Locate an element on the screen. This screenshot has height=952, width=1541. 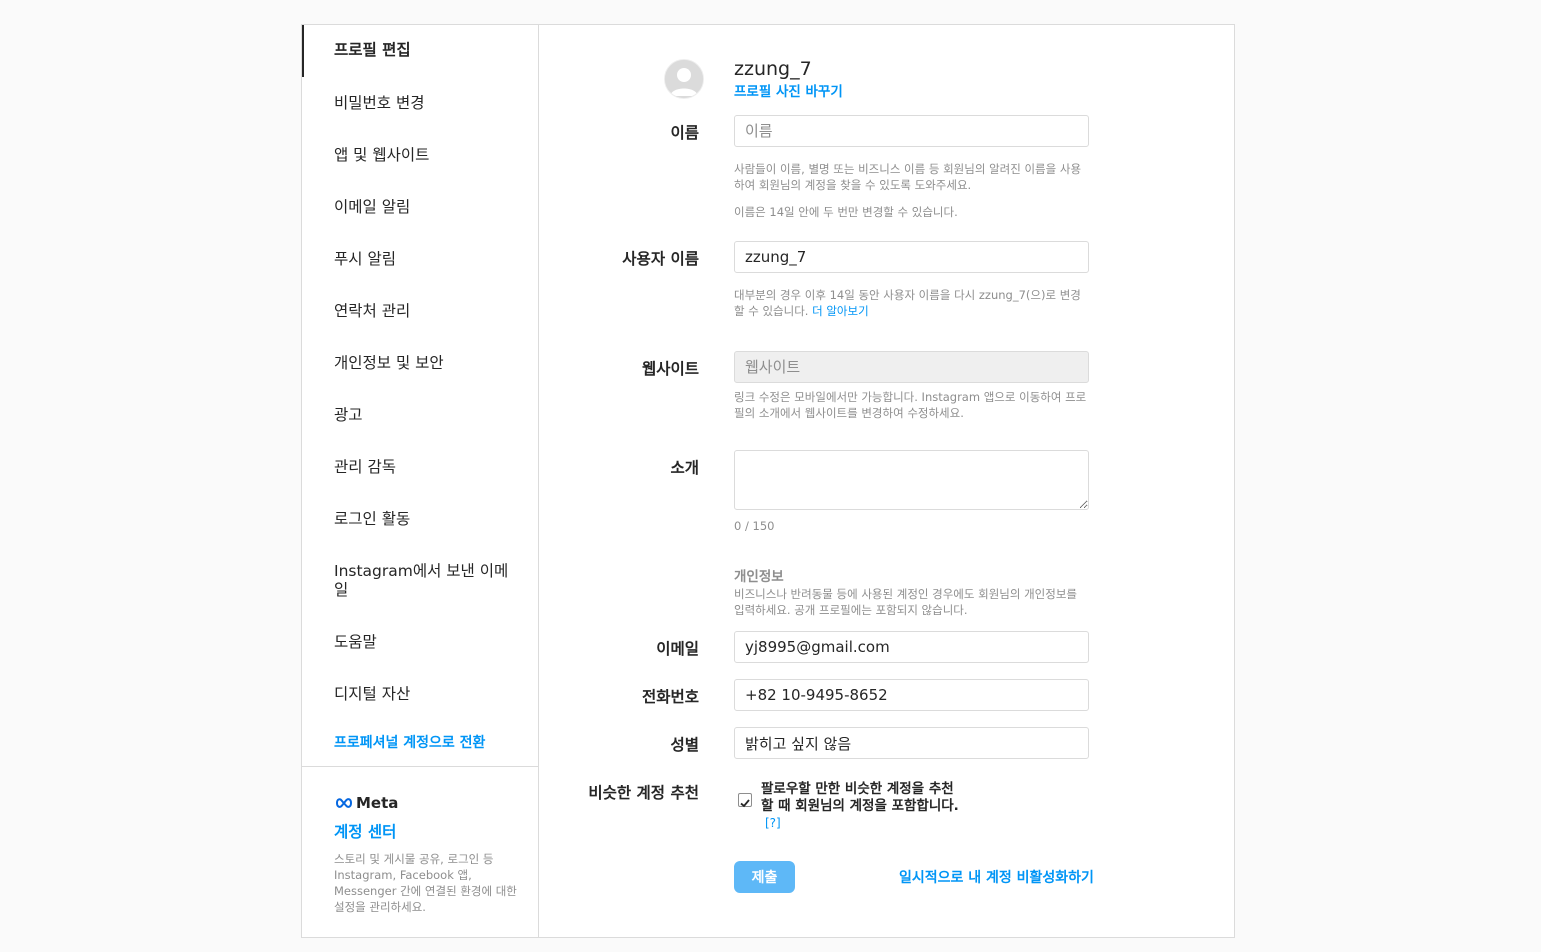
similar-accounts-description: 팔로우할 만한 비슷한 계정을 추천할 때 회원님의 계정을 포함합니다. is located at coordinates (860, 797).